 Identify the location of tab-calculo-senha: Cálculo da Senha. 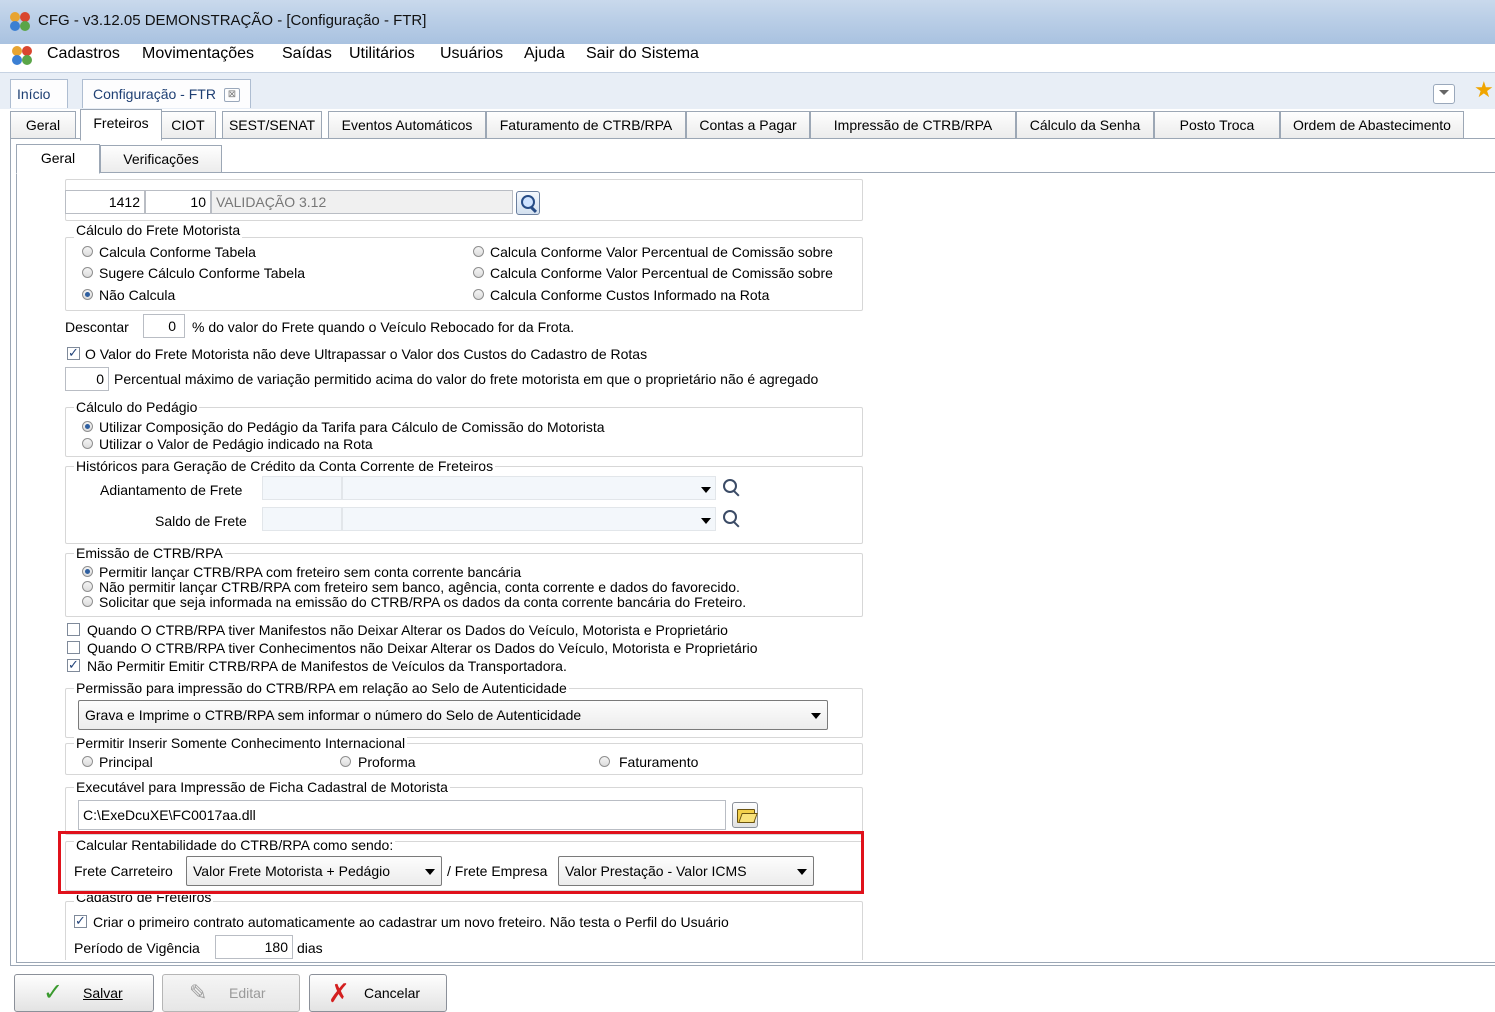
(1085, 125).